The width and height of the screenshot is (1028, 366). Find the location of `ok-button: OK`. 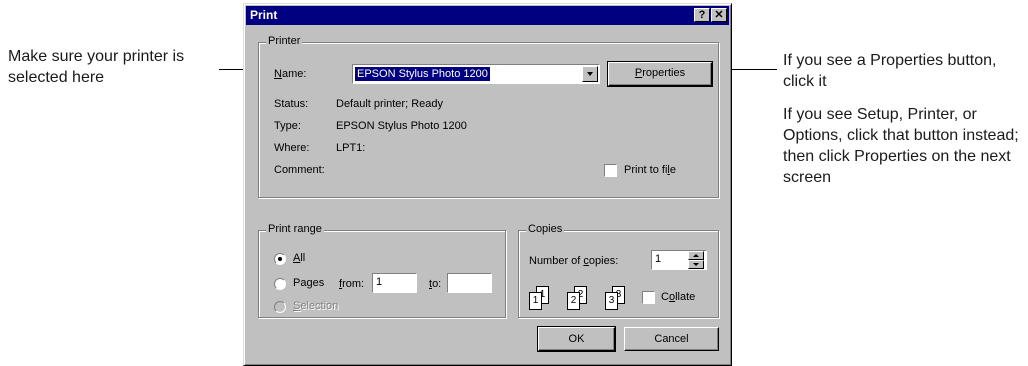

ok-button: OK is located at coordinates (576, 339).